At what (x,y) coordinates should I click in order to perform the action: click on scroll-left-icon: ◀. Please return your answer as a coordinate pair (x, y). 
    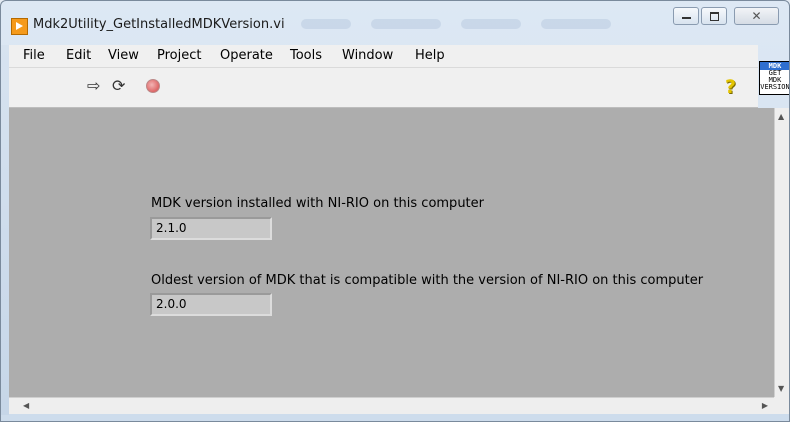
    Looking at the image, I should click on (26, 405).